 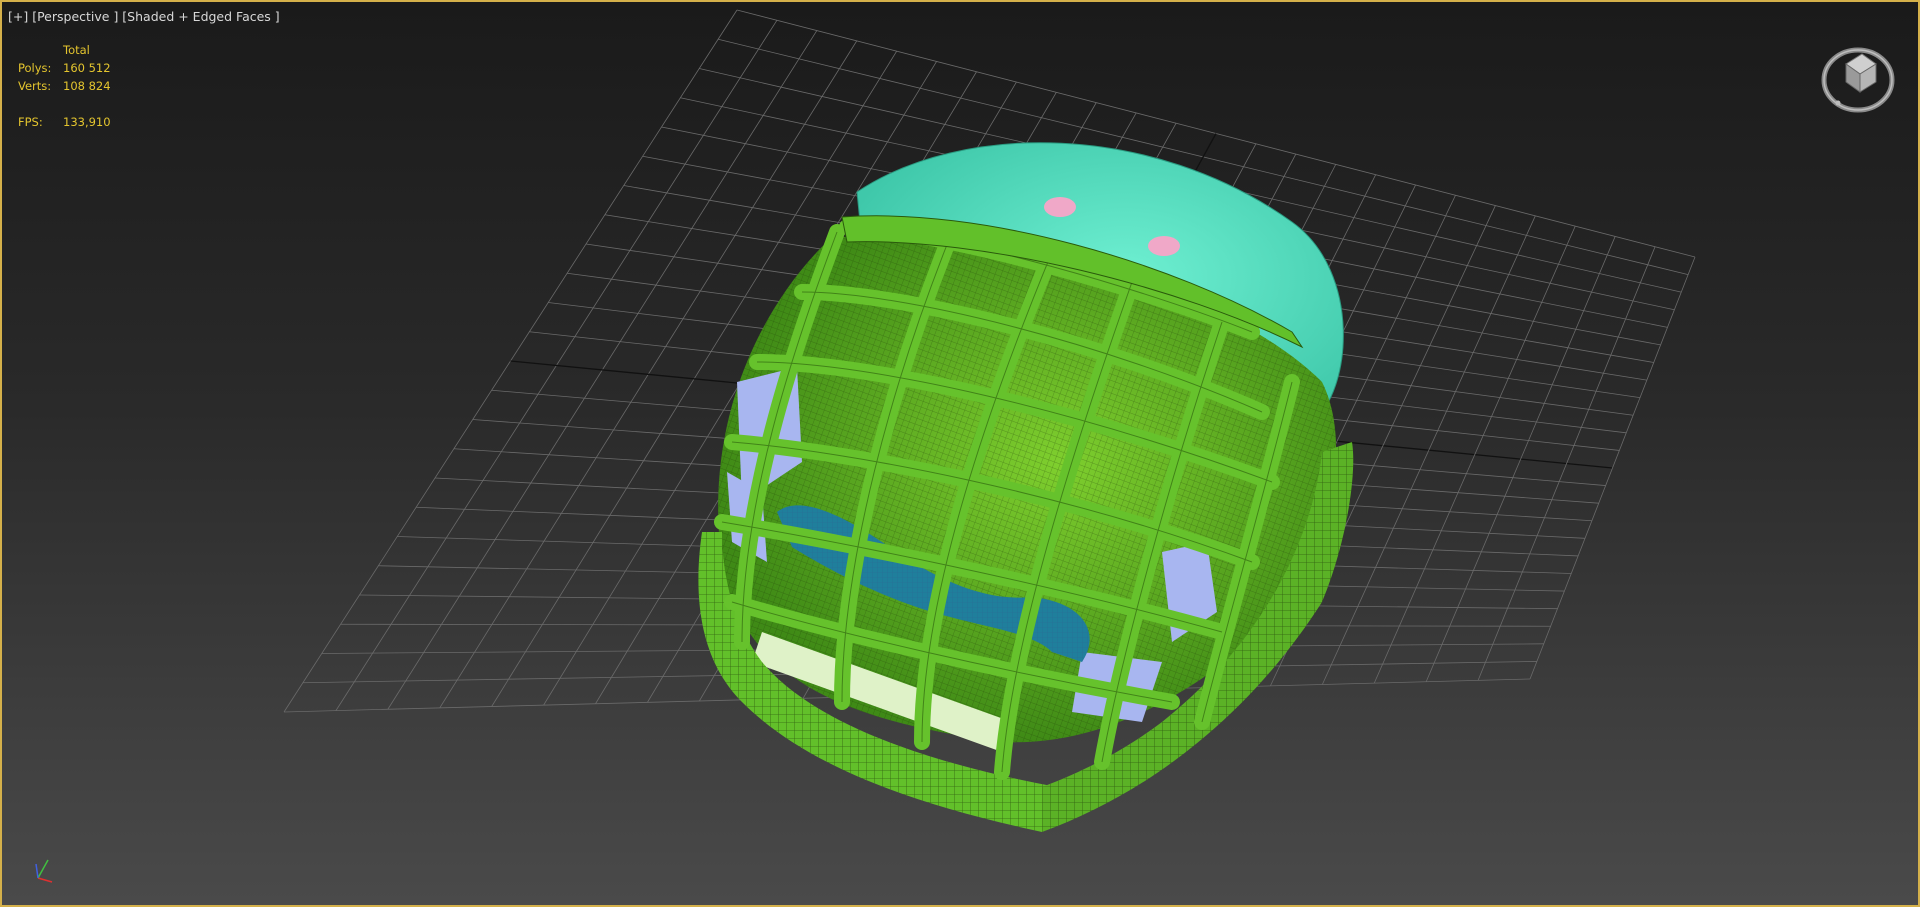 I want to click on stat-row-verts: Verts: 108 824, so click(x=78, y=86).